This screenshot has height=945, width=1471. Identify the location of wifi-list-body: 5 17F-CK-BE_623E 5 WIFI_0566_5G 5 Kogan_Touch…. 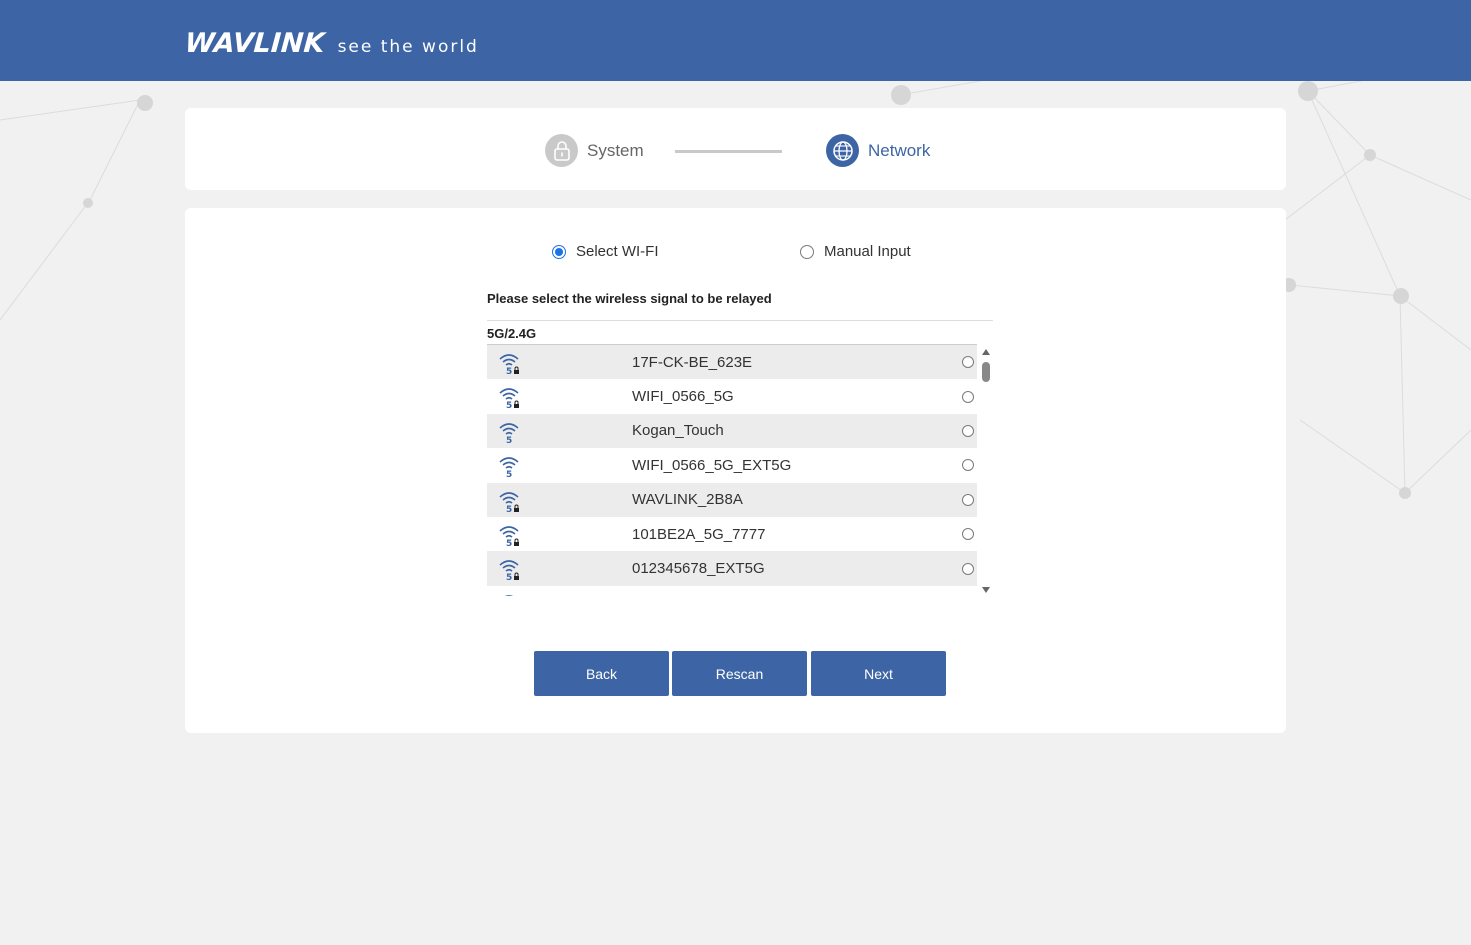
(732, 470).